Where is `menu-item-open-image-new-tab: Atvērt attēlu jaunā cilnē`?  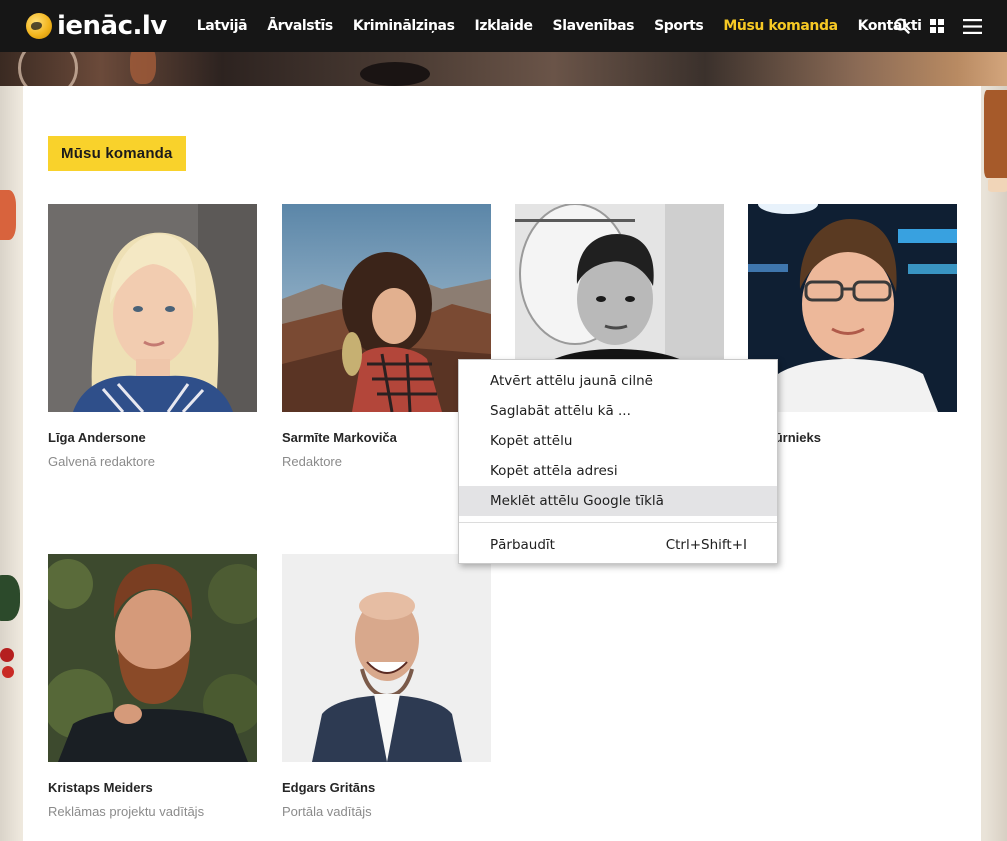
menu-item-open-image-new-tab: Atvērt attēlu jaunā cilnē is located at coordinates (618, 381).